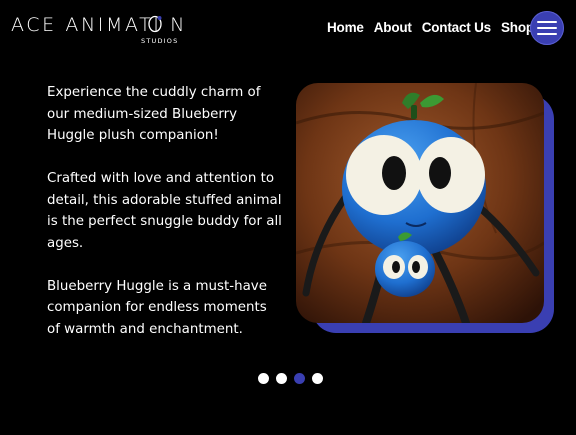 The width and height of the screenshot is (576, 435). Describe the element at coordinates (299, 378) in the screenshot. I see `carousel-dot-active` at that location.